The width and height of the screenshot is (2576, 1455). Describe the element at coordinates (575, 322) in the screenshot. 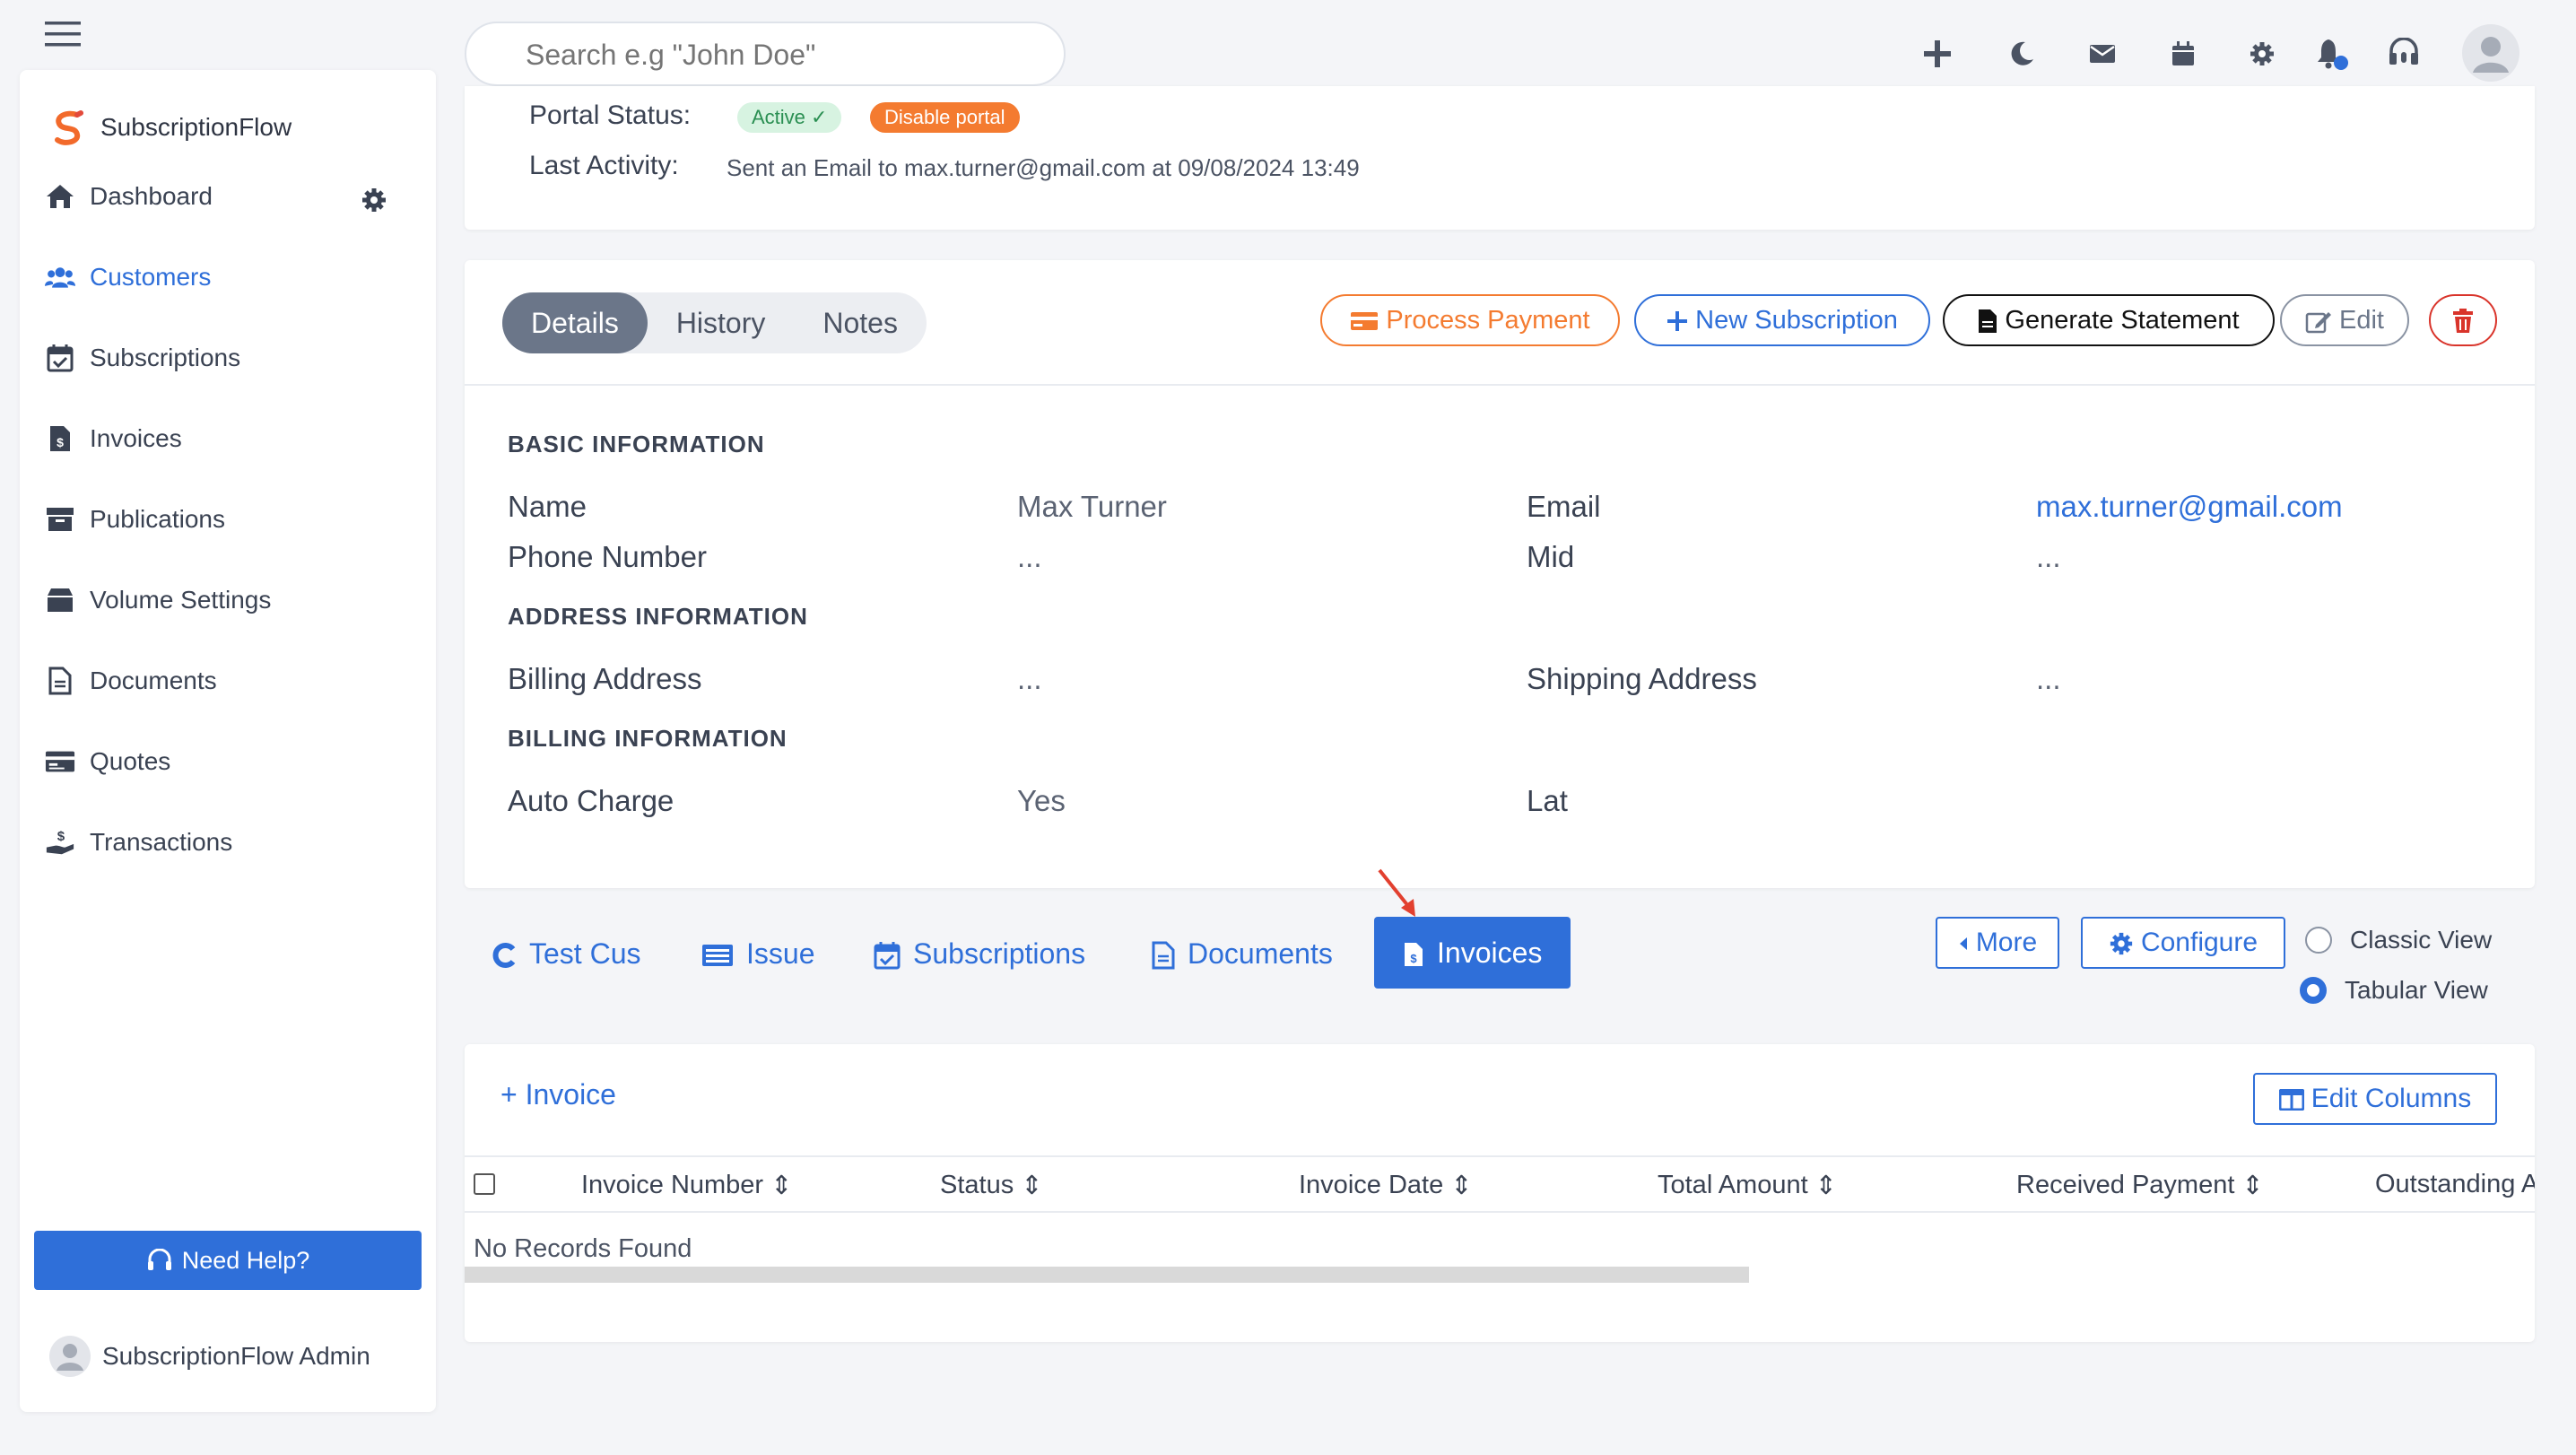

I see `tab-details: Details` at that location.